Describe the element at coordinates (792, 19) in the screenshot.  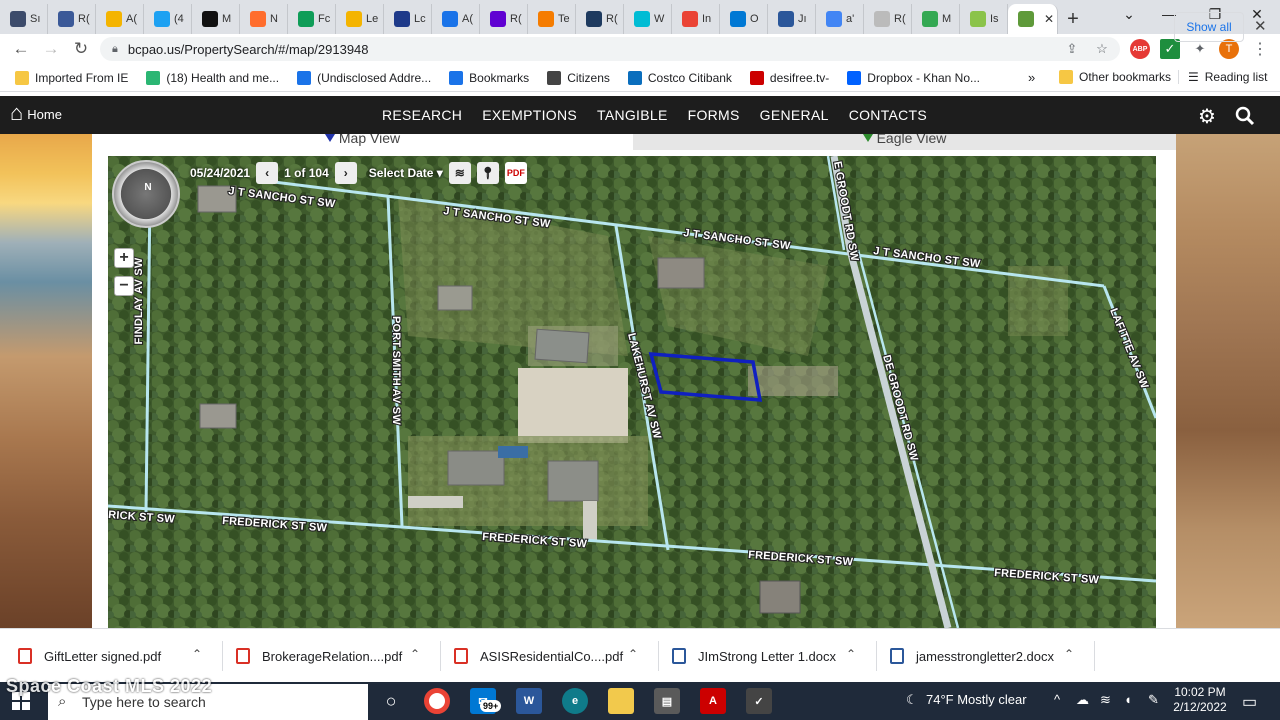
I see `browser-tab: Jı` at that location.